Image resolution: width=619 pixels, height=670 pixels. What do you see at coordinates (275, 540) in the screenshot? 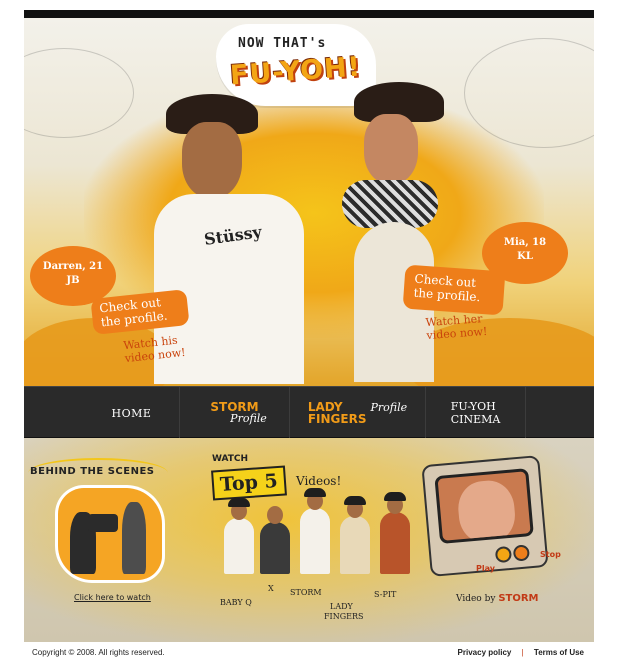
I see `member-x` at bounding box center [275, 540].